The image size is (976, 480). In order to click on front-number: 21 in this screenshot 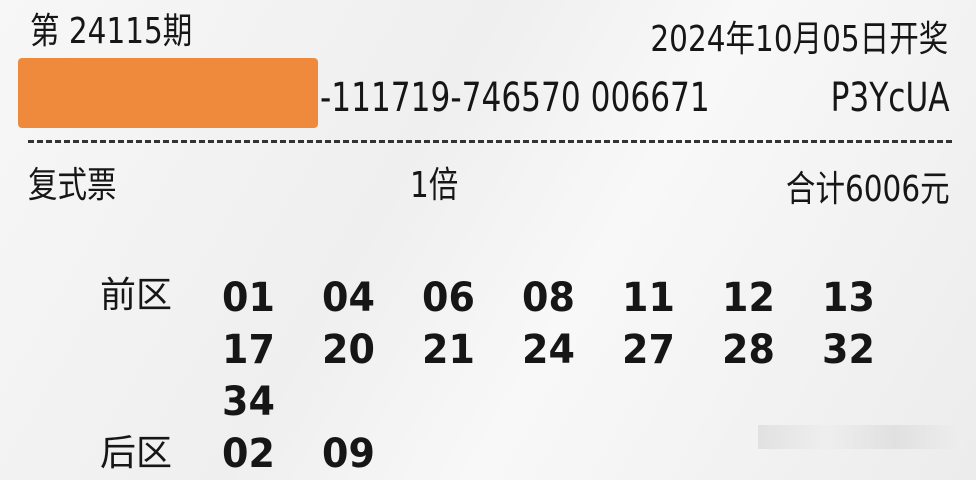, I will do `click(448, 350)`.